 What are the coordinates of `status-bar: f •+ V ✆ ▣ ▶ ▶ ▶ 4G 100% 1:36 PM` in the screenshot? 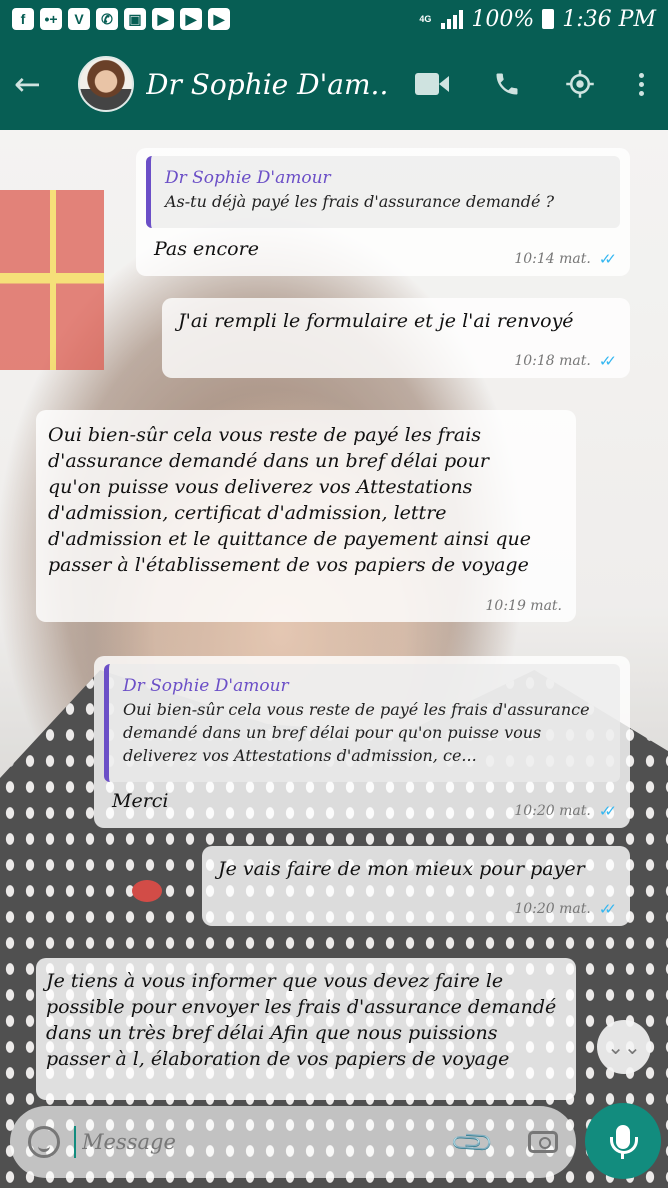 It's located at (334, 19).